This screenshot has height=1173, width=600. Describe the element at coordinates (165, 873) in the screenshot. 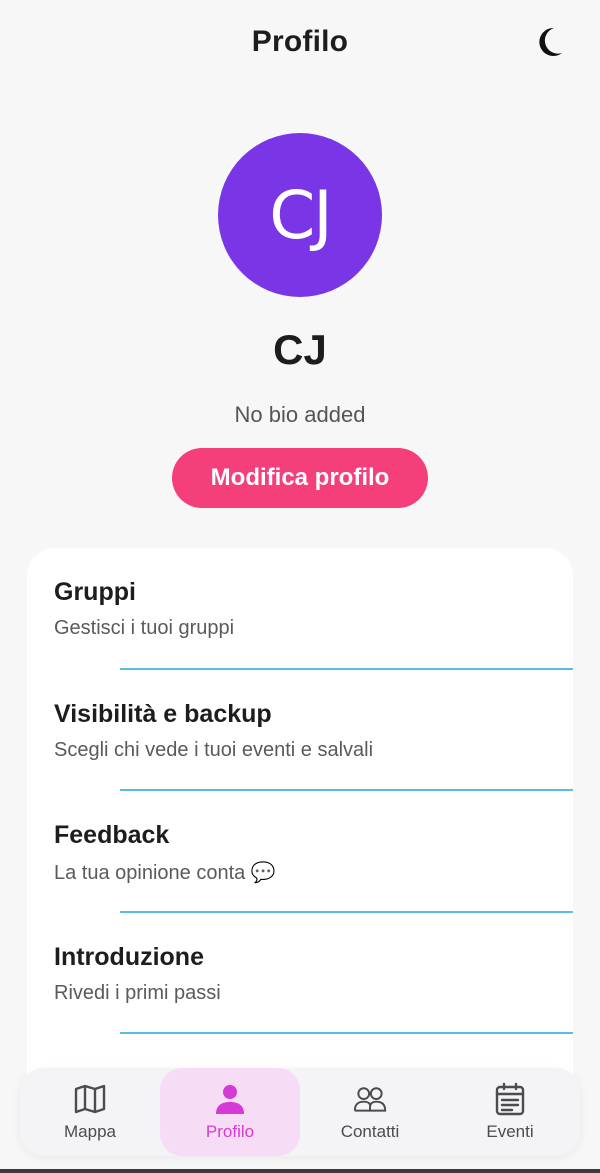

I see `menu-item-subtitle: La tua opinione conta 💬` at that location.